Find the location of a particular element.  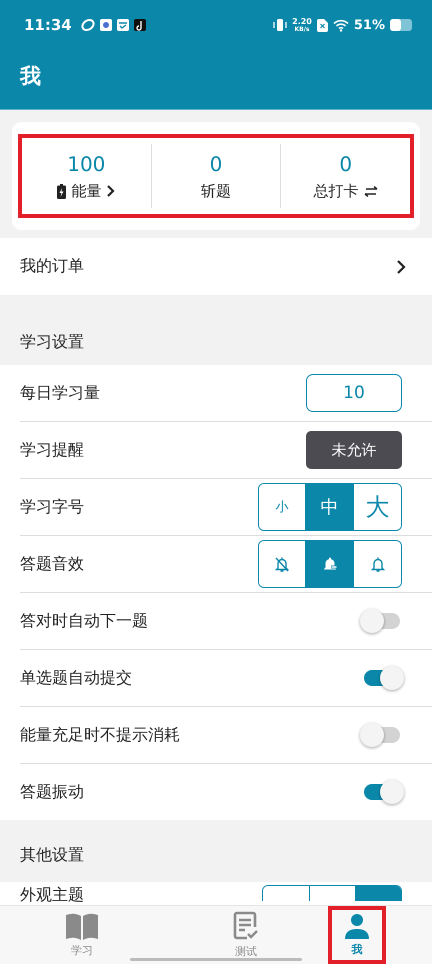

page-title: 我 is located at coordinates (30, 76).